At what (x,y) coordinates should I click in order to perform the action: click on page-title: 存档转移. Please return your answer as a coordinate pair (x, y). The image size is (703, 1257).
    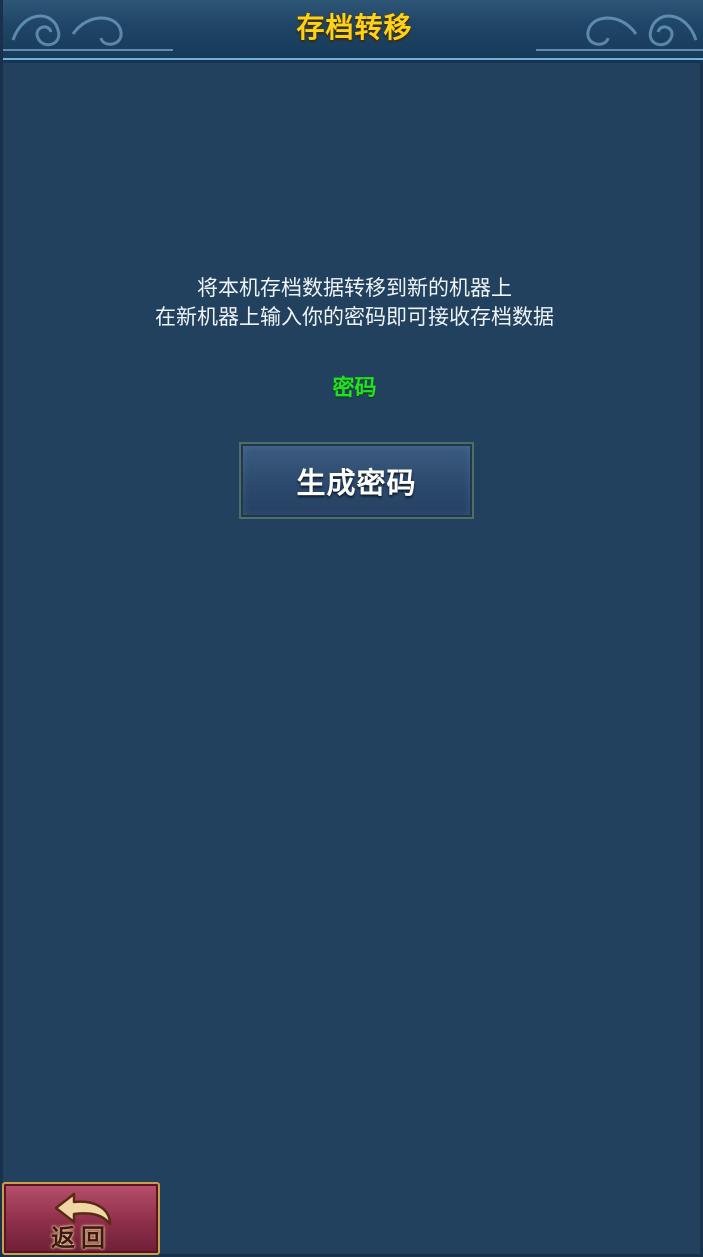
    Looking at the image, I should click on (354, 27).